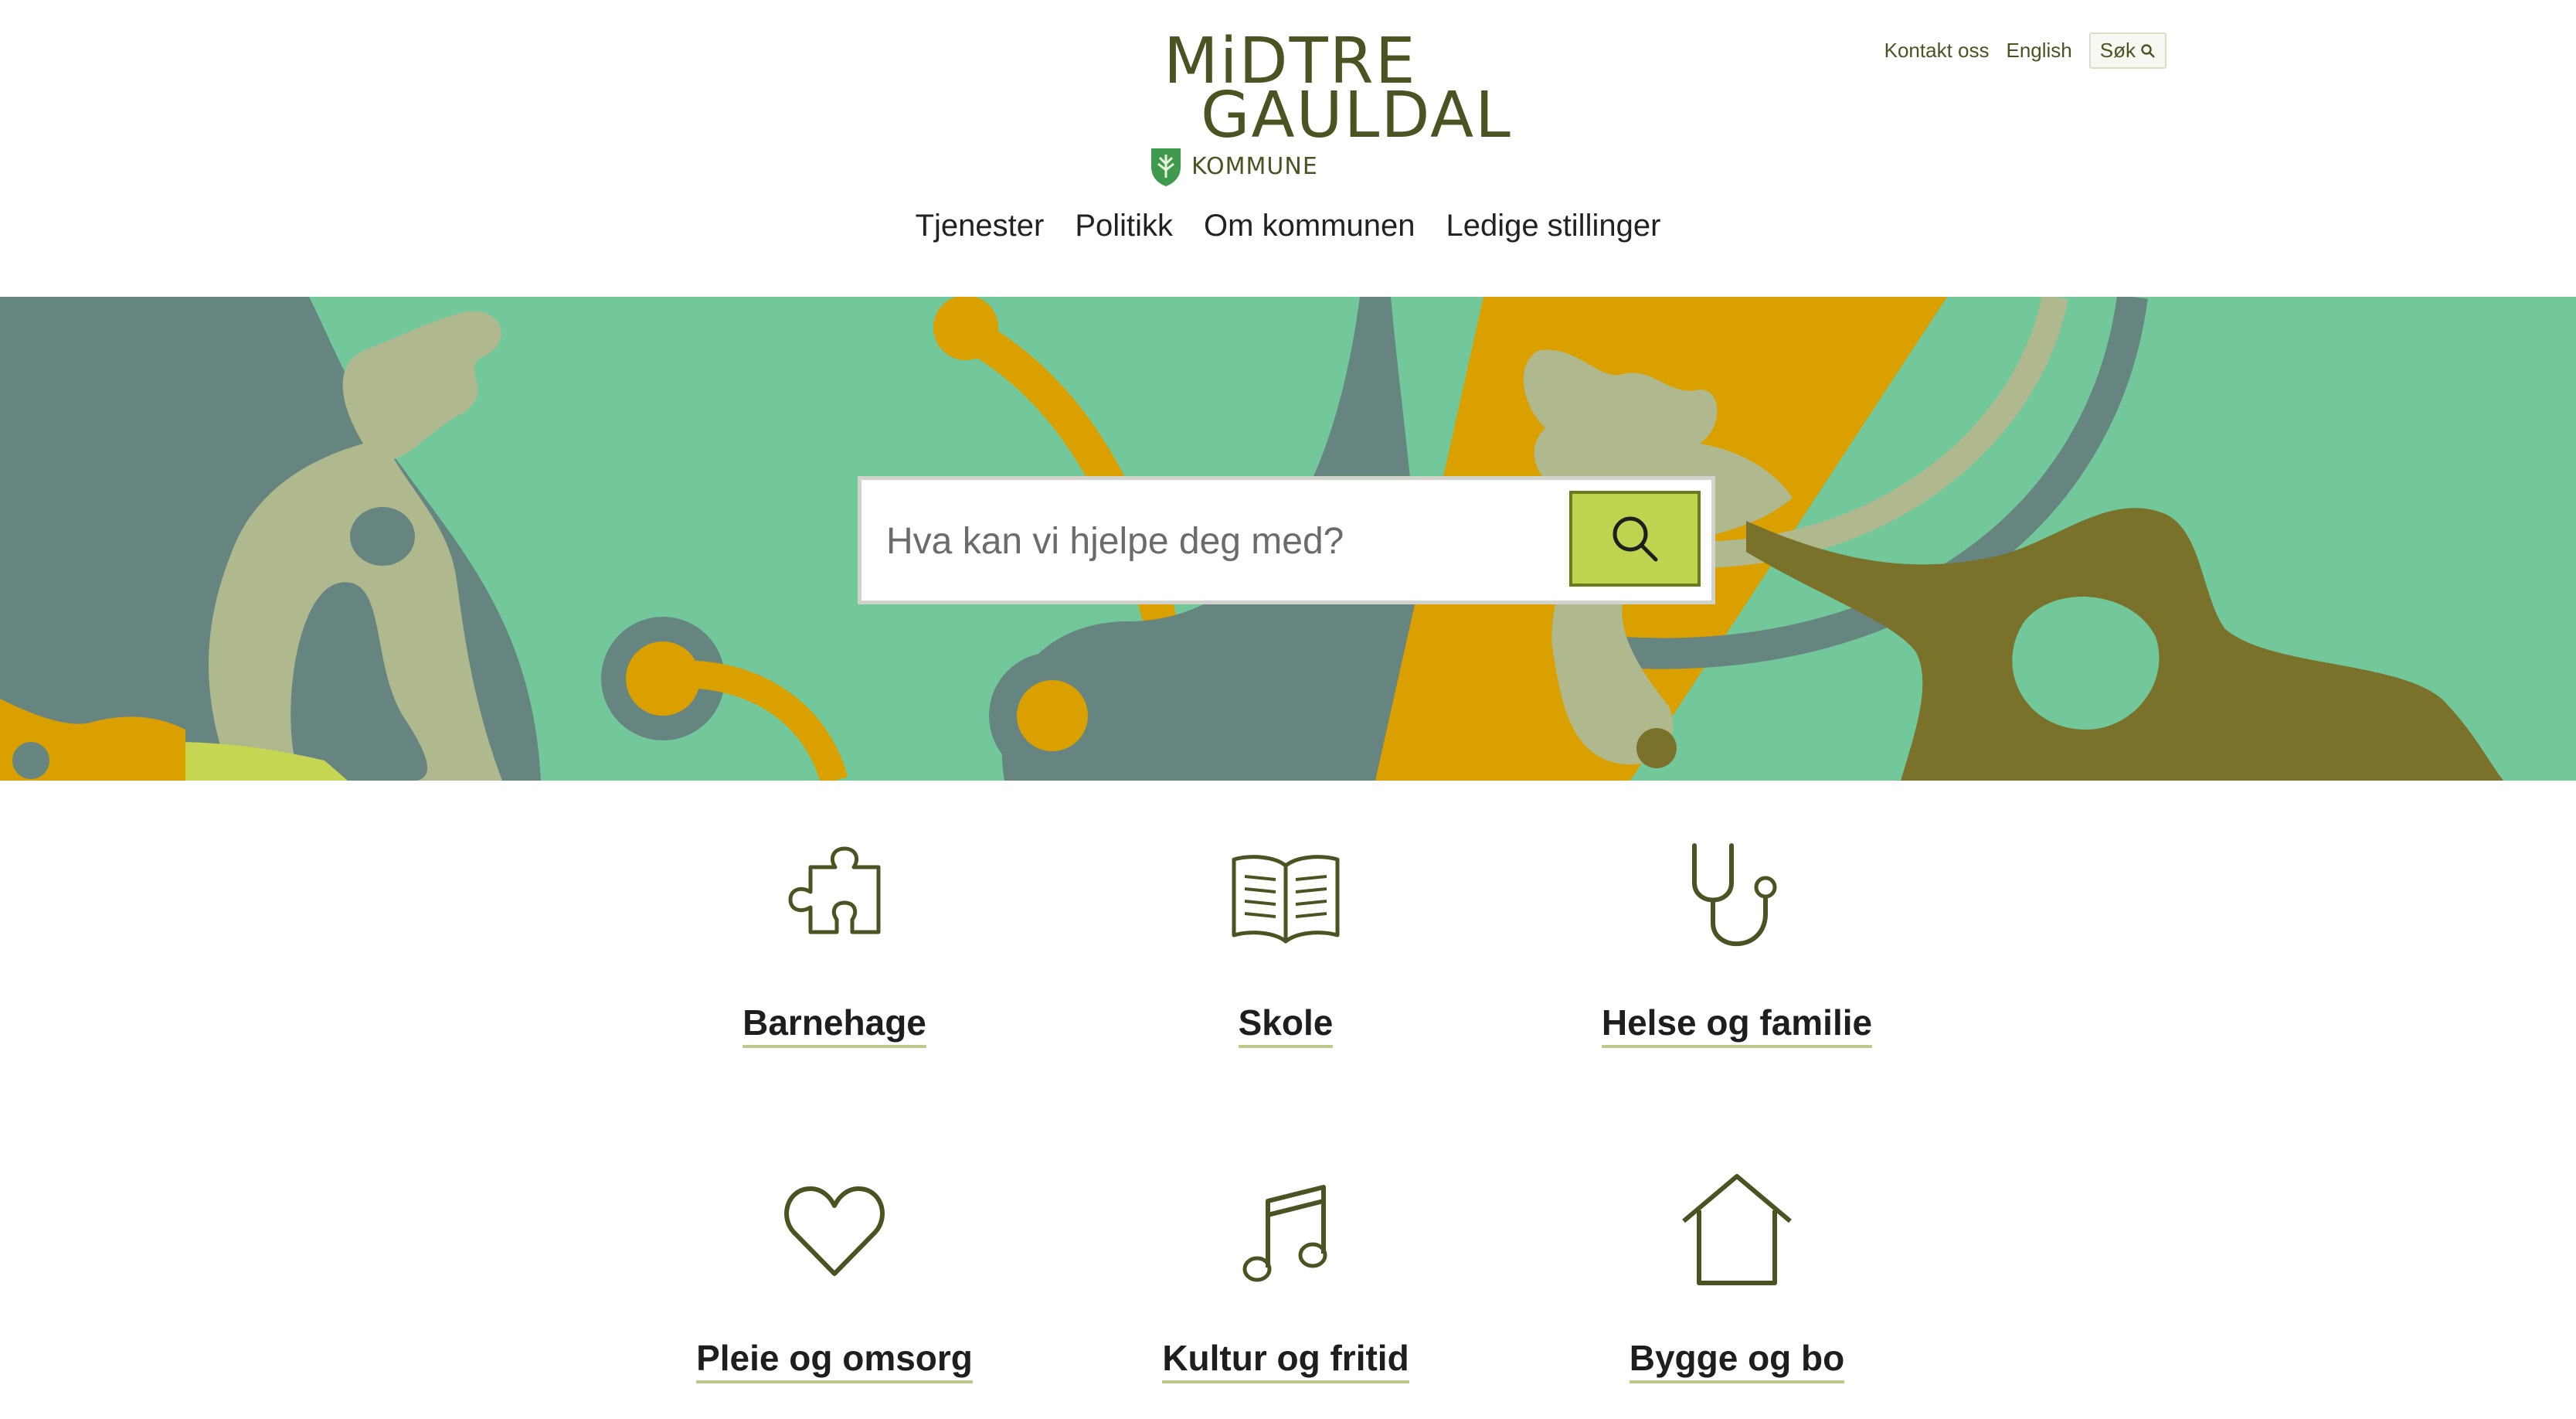  Describe the element at coordinates (1124, 226) in the screenshot. I see `nav-politics: Politikk` at that location.